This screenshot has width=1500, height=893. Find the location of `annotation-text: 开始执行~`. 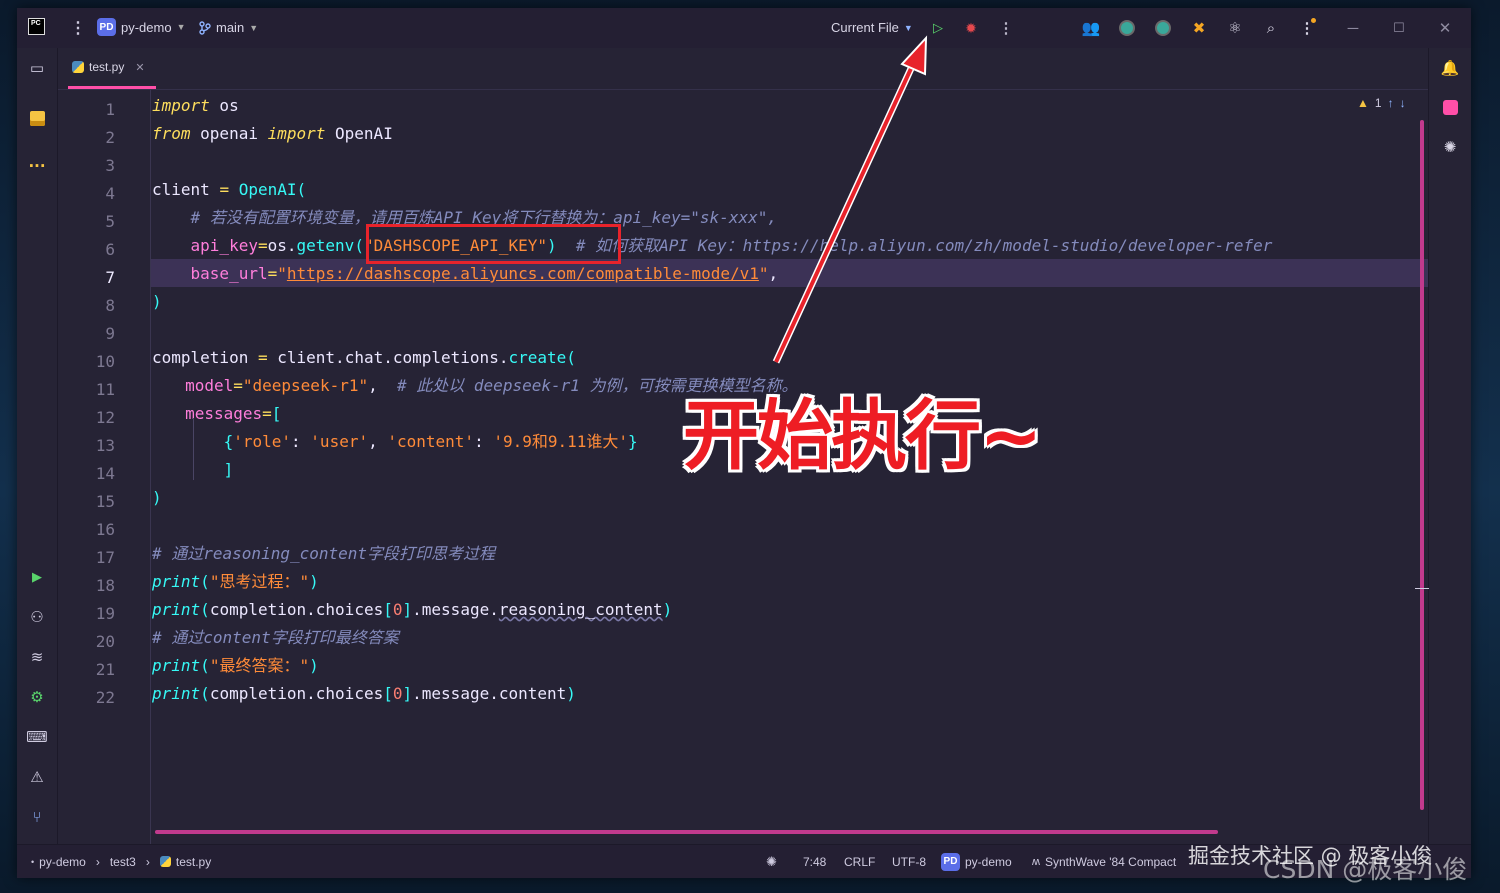

annotation-text: 开始执行~ is located at coordinates (863, 435).